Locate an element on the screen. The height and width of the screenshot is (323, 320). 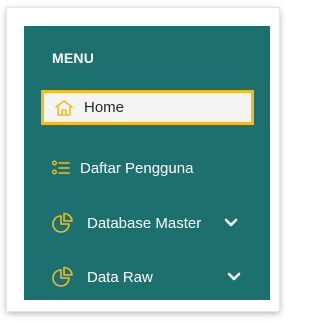
menu-heading: MENU is located at coordinates (73, 58).